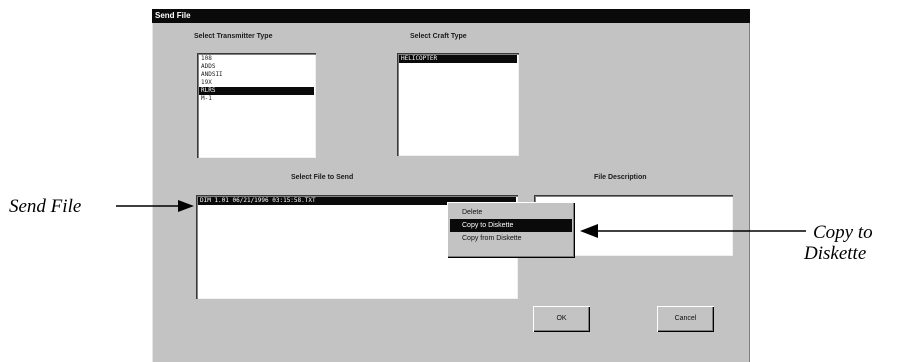  What do you see at coordinates (685, 319) in the screenshot?
I see `cancel-button: Cancel` at bounding box center [685, 319].